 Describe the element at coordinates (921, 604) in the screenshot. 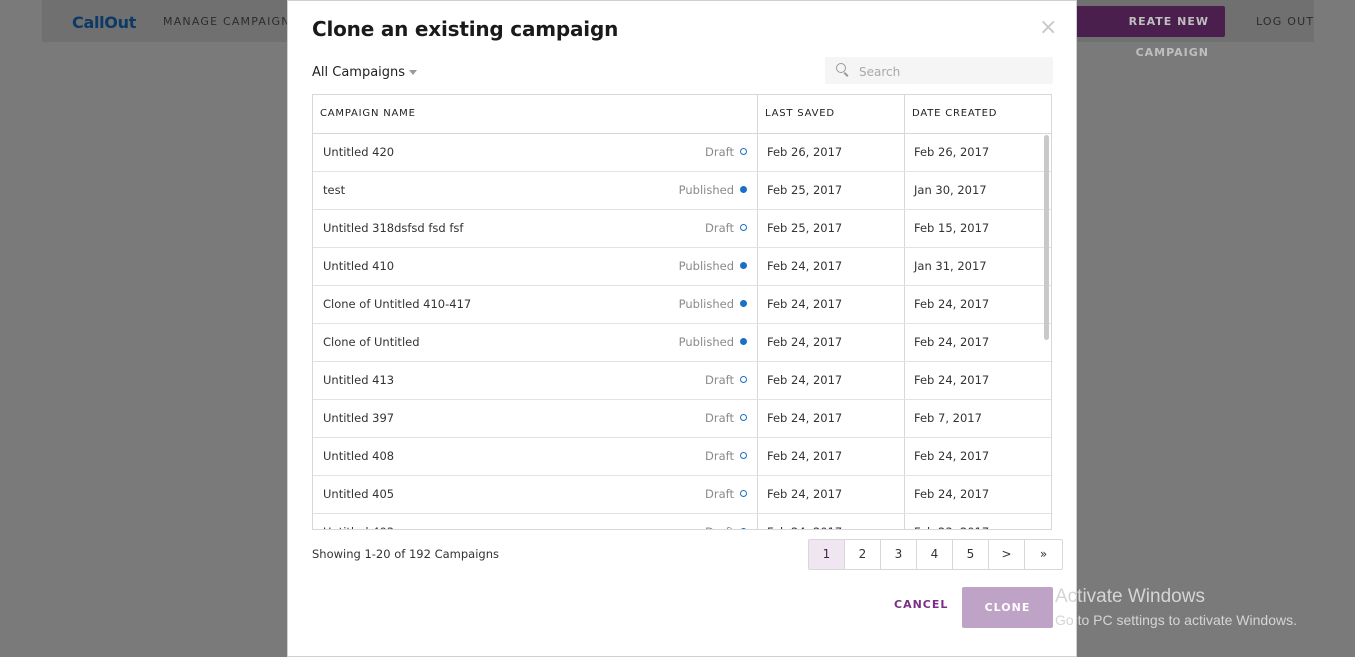

I see `cancel-button: CANCEL` at that location.